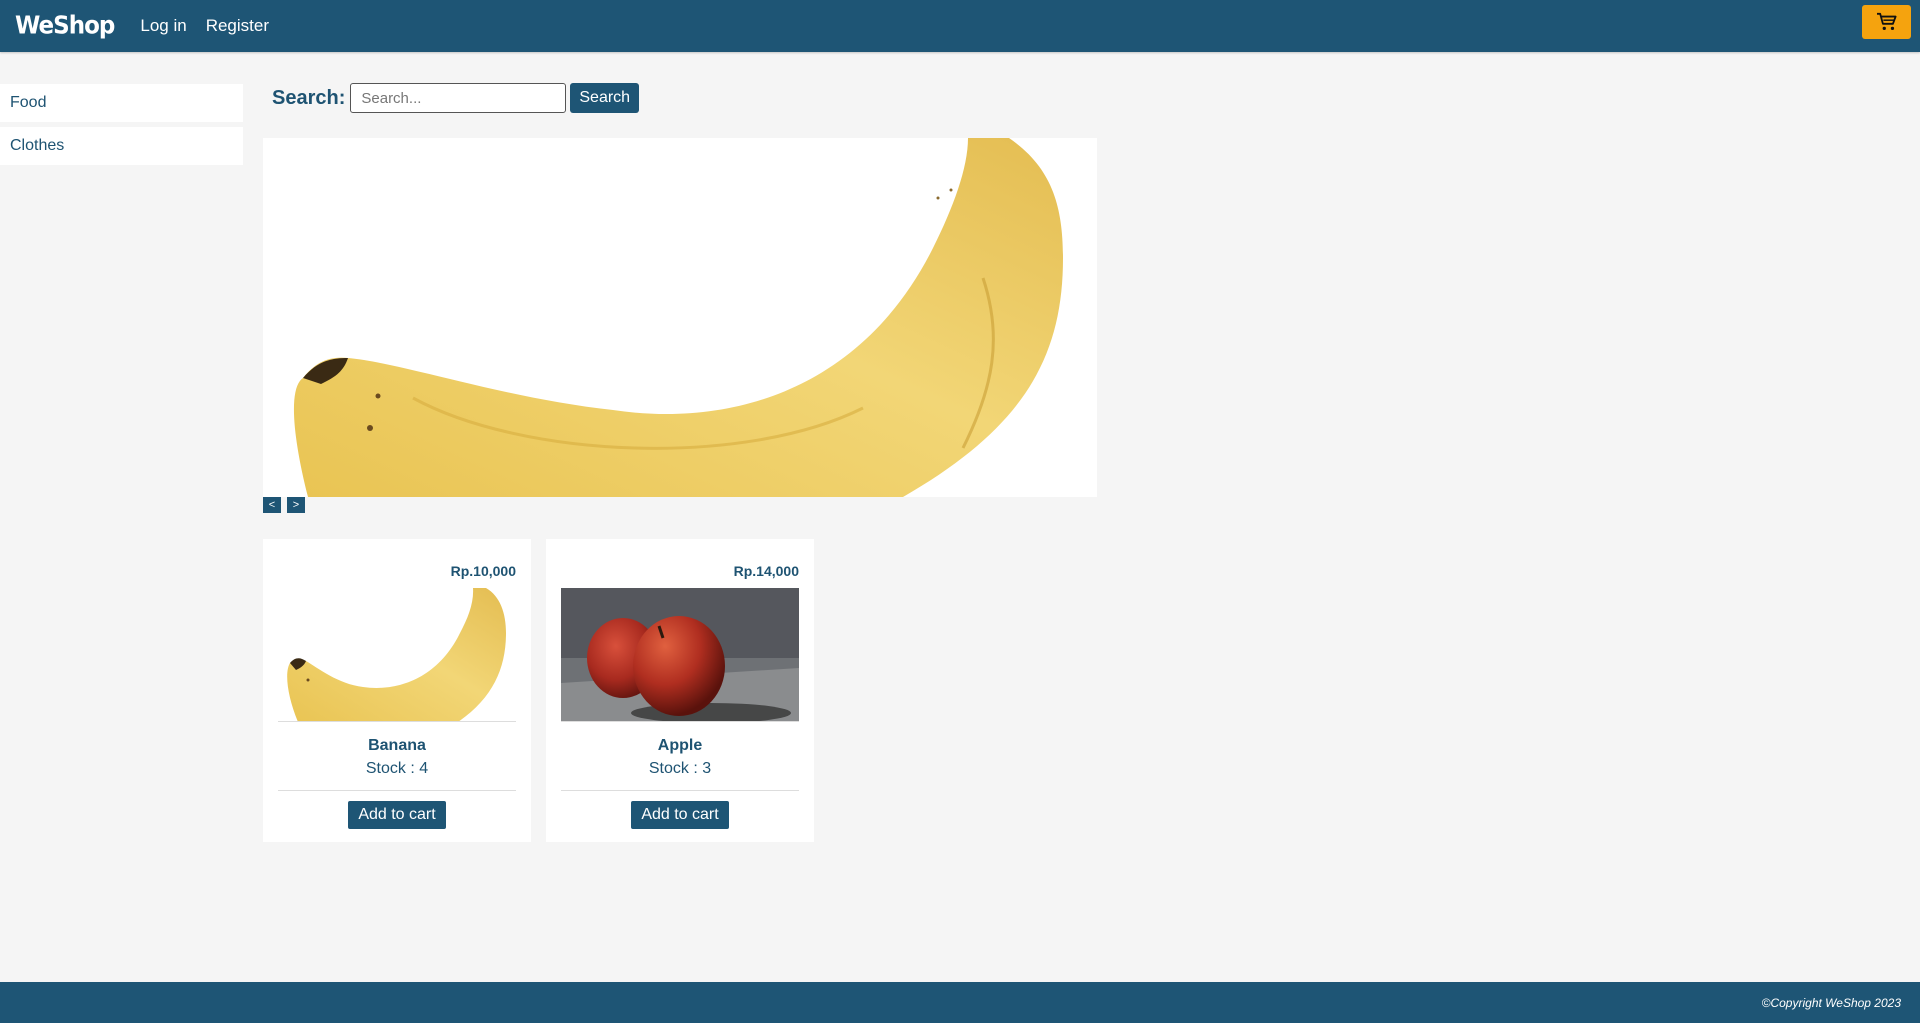 The height and width of the screenshot is (1023, 1920). Describe the element at coordinates (397, 745) in the screenshot. I see `product-name: Banana` at that location.